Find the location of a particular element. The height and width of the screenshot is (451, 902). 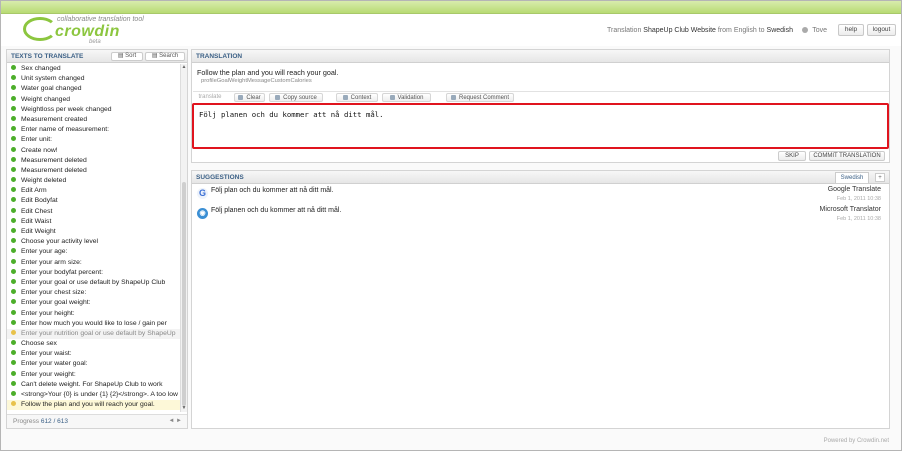

progress-bar: Progress 612 / 613 ◄ ► is located at coordinates (97, 421).